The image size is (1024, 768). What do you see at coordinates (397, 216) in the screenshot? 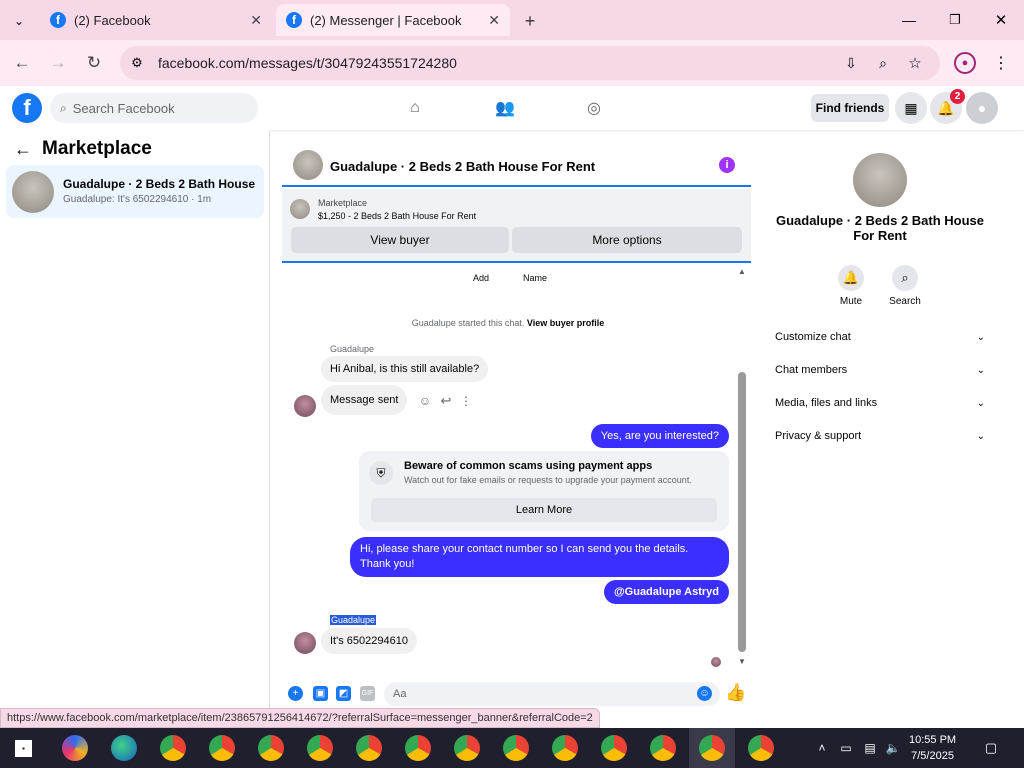
I see `listing-title: $1,250 - 2 Beds 2 Bath House For Rent` at bounding box center [397, 216].